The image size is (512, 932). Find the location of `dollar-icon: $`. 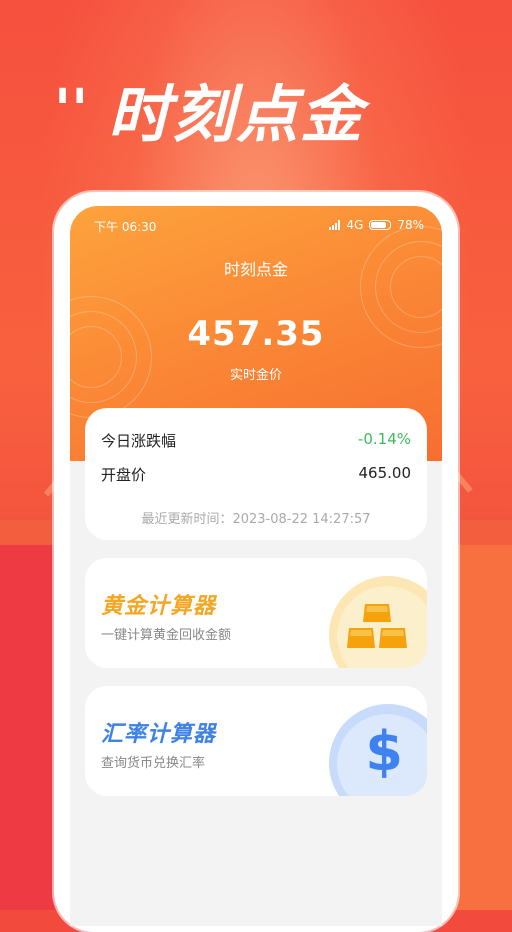

dollar-icon: $ is located at coordinates (384, 751).